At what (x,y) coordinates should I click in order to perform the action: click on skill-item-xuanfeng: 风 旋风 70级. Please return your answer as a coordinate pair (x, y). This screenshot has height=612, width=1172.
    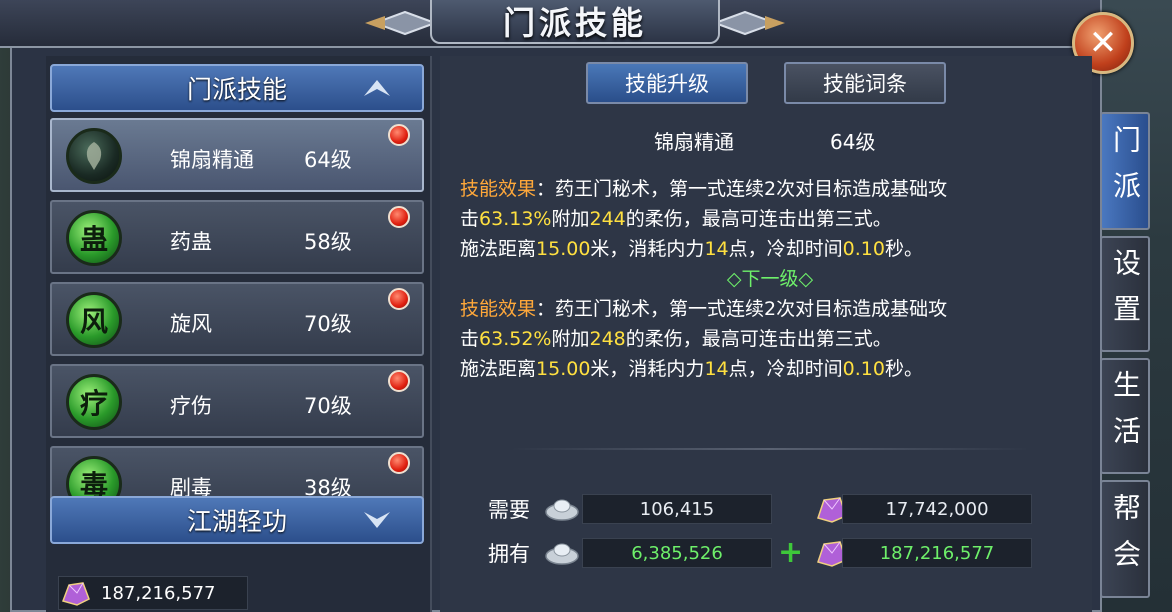
    Looking at the image, I should click on (237, 319).